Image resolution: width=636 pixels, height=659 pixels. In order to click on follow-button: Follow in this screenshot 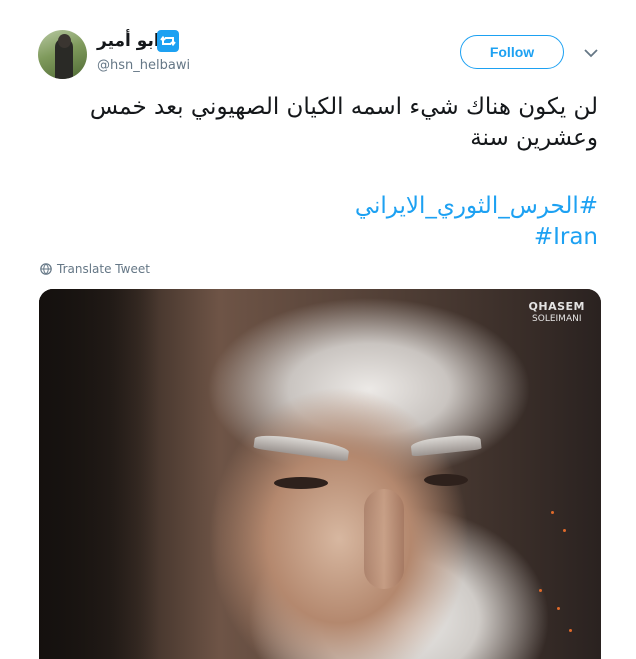, I will do `click(512, 52)`.